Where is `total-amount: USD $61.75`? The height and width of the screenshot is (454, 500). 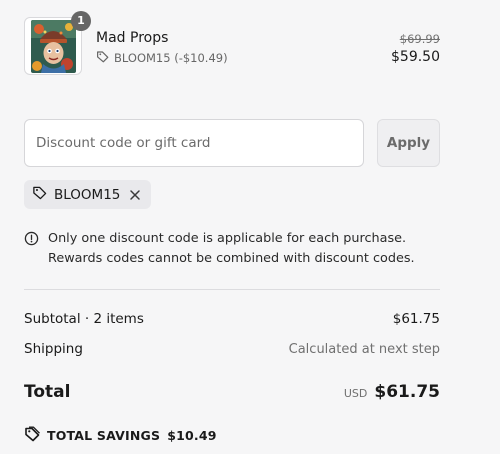 total-amount: USD $61.75 is located at coordinates (392, 392).